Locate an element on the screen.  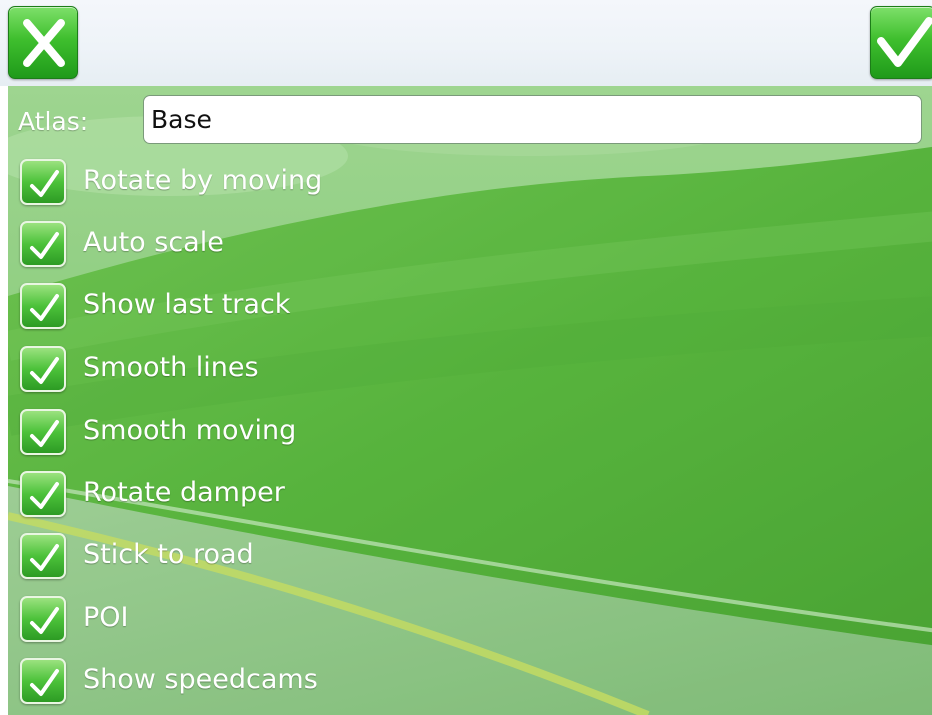
option-label: Show speedcams is located at coordinates (200, 679).